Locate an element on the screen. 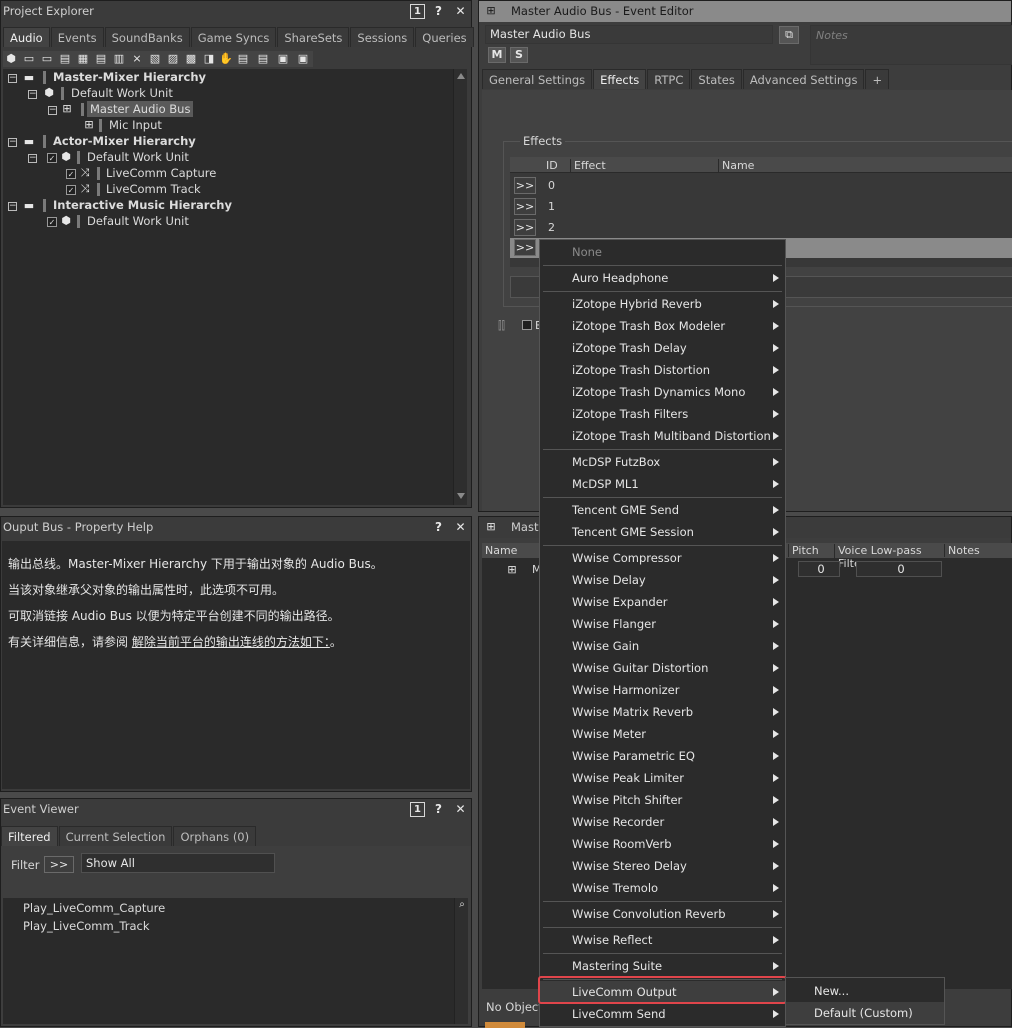 This screenshot has height=1028, width=1012. switch-icon: ▨ is located at coordinates (173, 59).